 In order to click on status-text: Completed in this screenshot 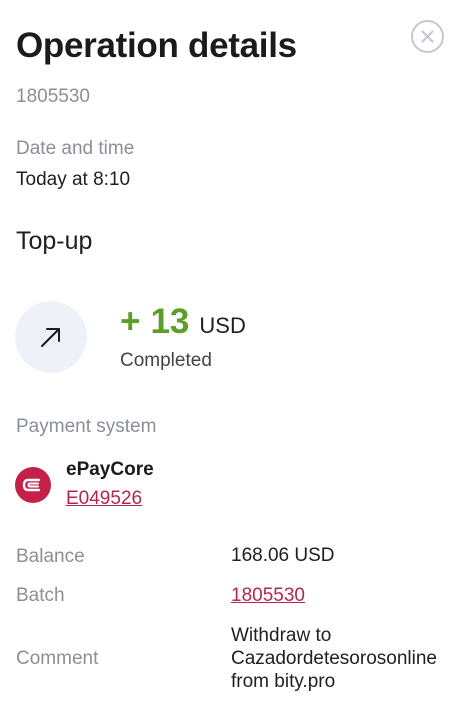, I will do `click(166, 360)`.